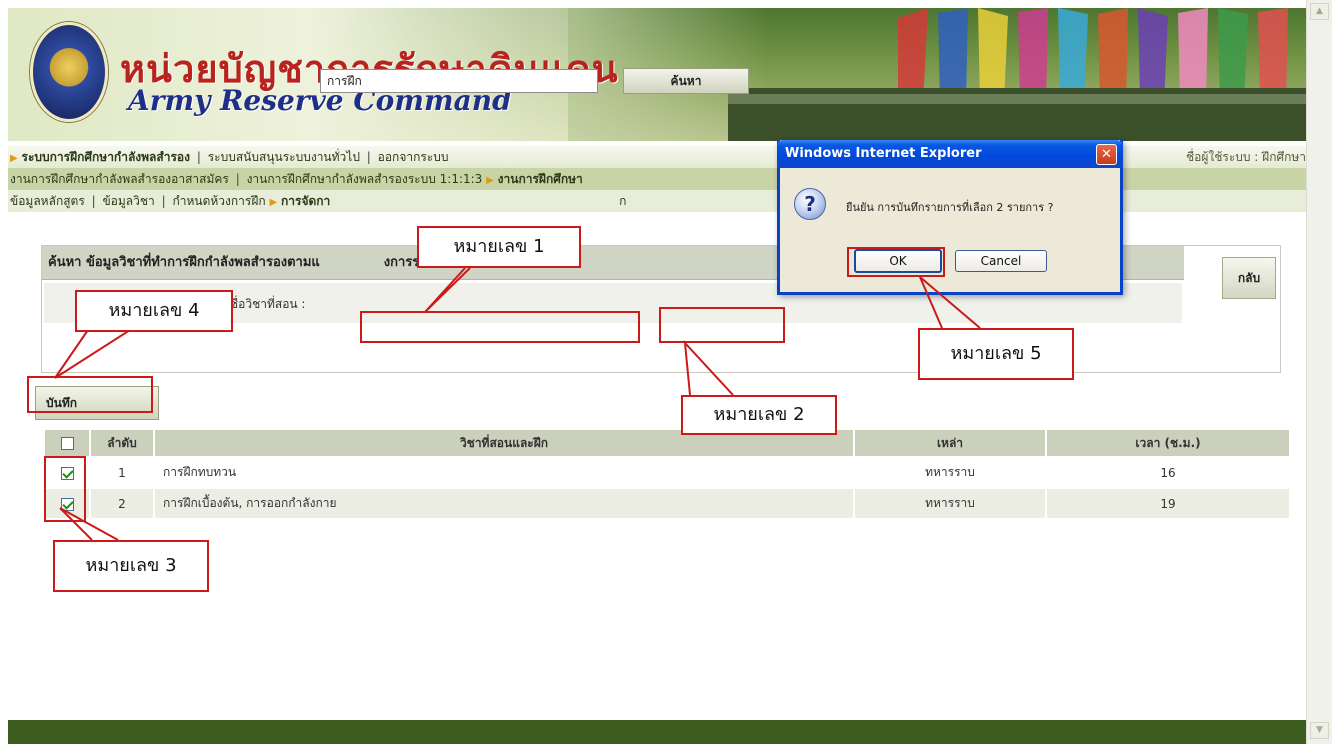 Image resolution: width=1332 pixels, height=744 pixels. I want to click on scroll-up-icon: ▲, so click(1319, 11).